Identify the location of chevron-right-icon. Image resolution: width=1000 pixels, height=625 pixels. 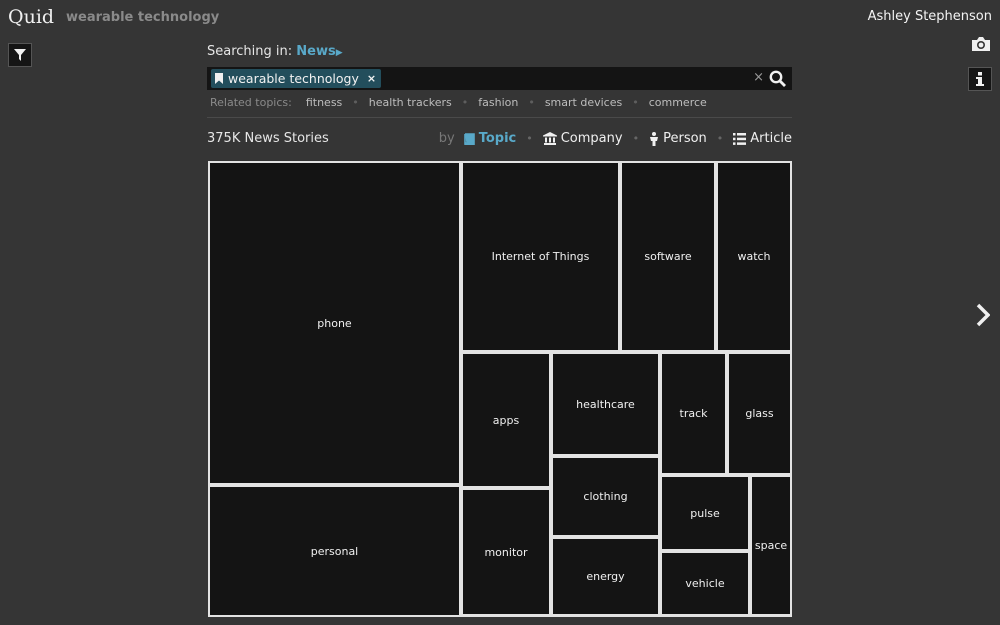
(983, 315).